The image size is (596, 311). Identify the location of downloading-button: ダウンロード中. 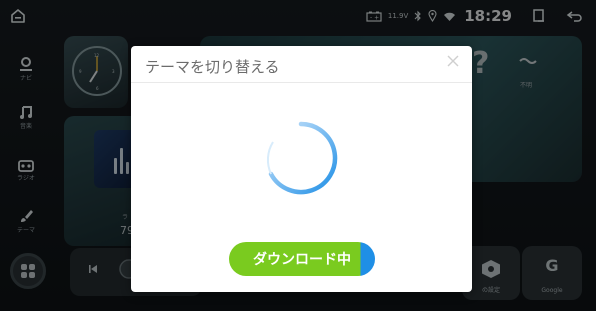
(302, 259).